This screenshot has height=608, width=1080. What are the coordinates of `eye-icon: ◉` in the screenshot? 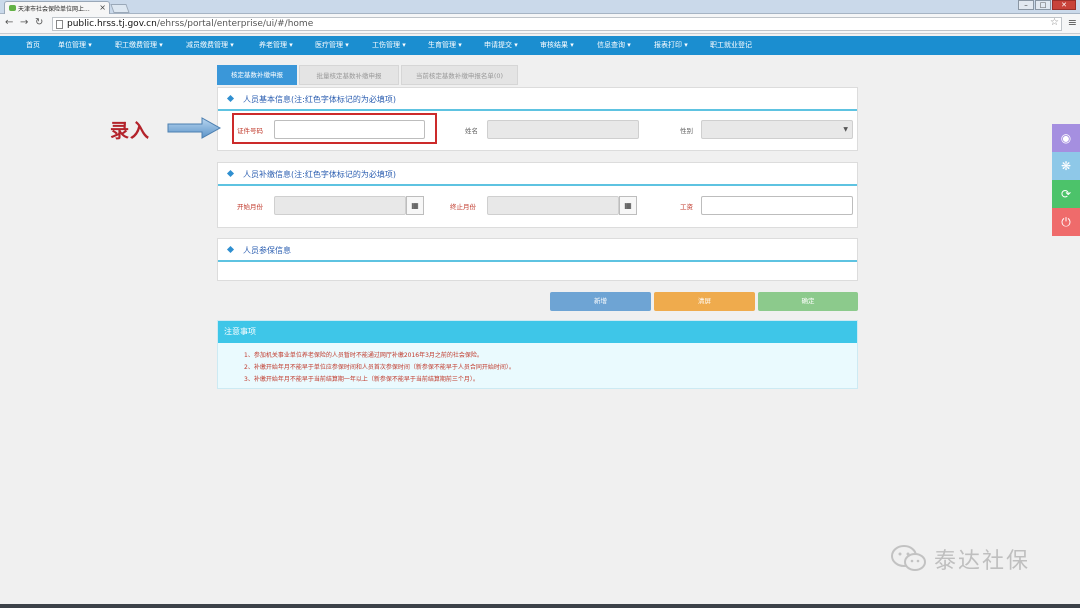 It's located at (1066, 138).